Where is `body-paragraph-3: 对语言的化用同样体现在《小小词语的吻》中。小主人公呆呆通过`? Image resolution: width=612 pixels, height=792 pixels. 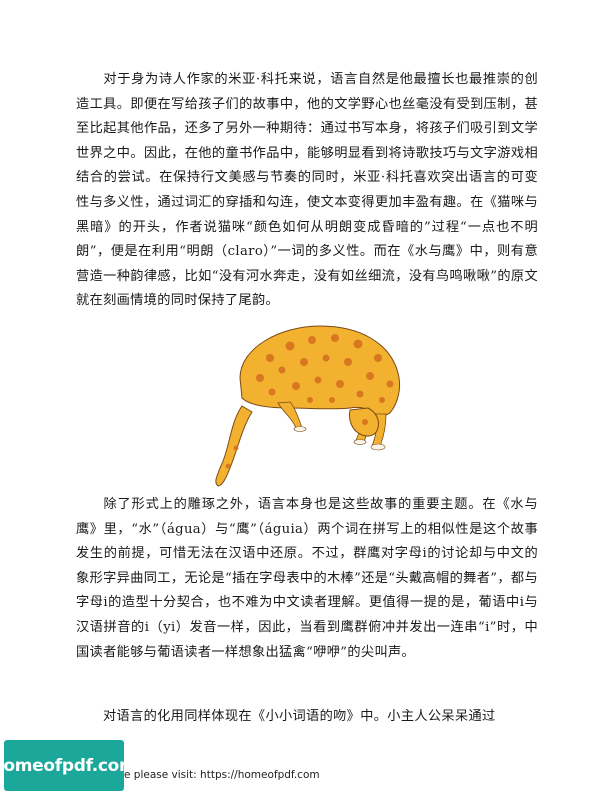 body-paragraph-3: 对语言的化用同样体现在《小小词语的吻》中。小主人公呆呆通过 is located at coordinates (307, 717).